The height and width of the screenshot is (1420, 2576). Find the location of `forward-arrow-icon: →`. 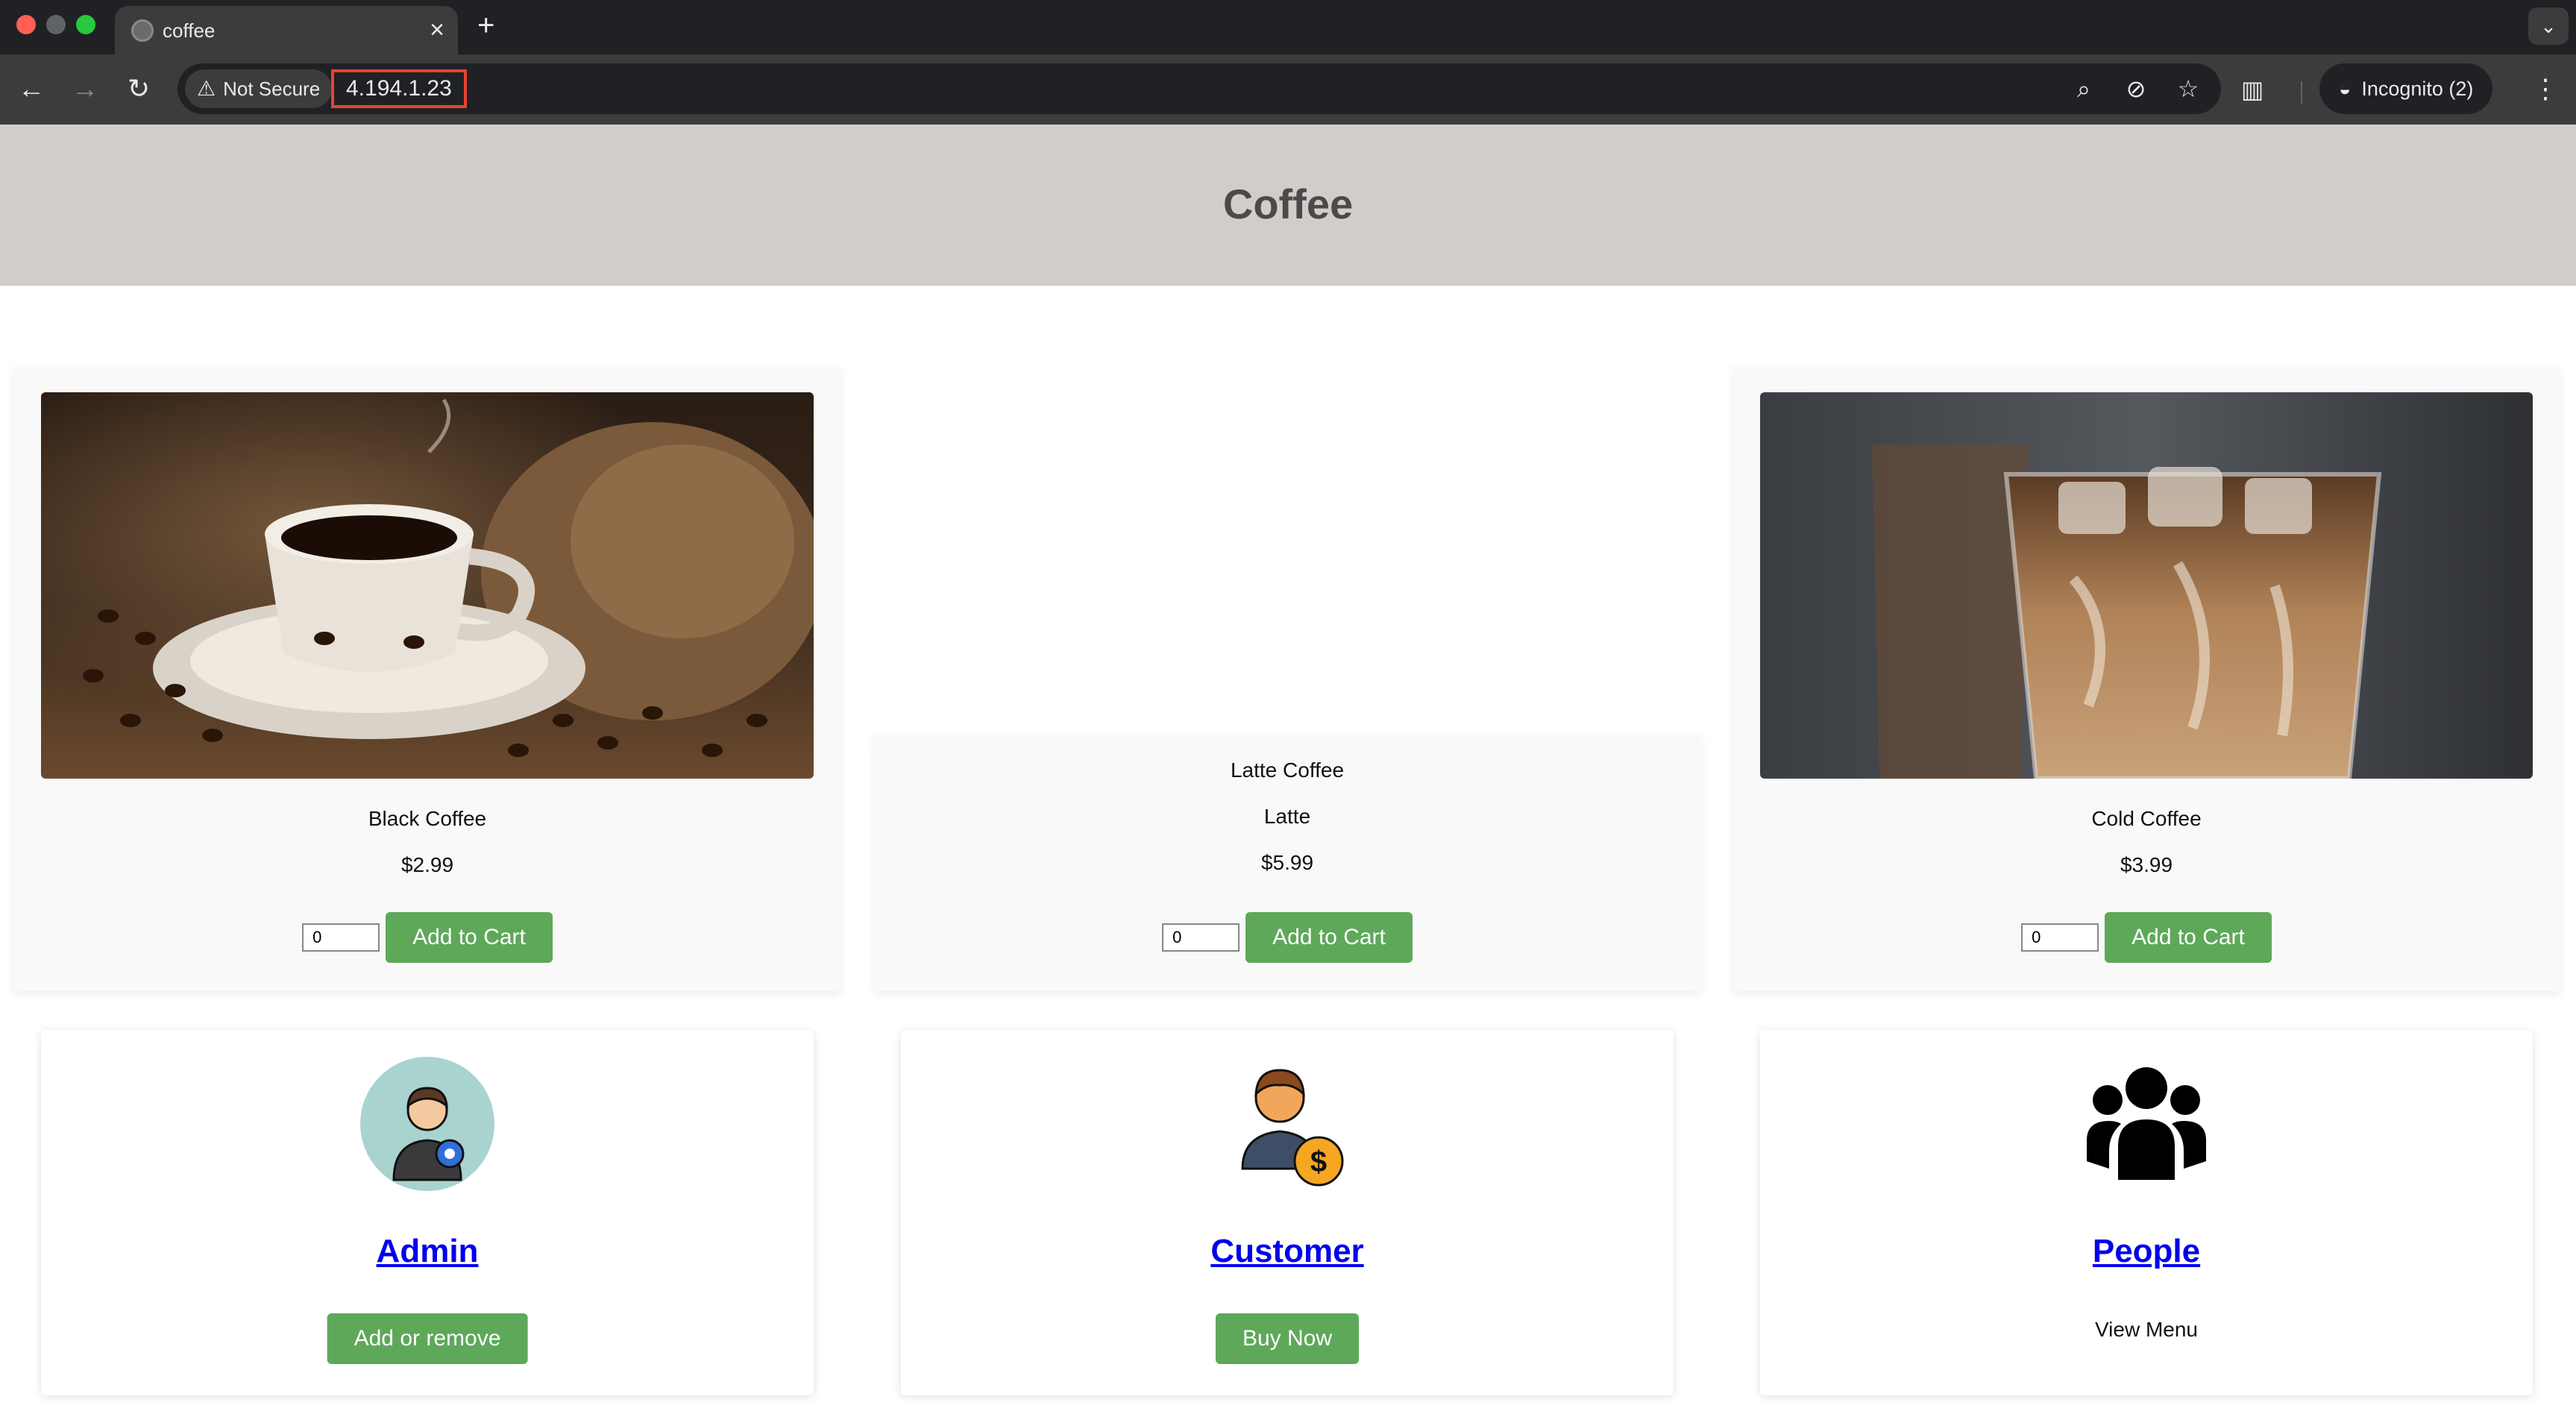

forward-arrow-icon: → is located at coordinates (85, 88).